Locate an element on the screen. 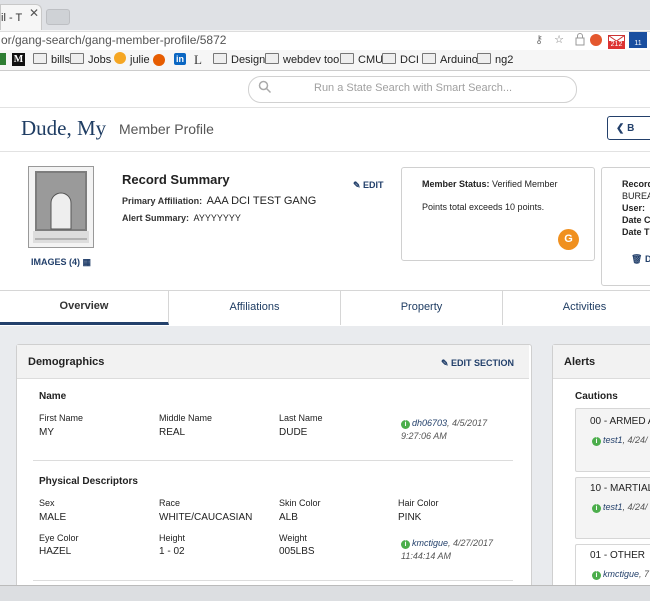 The height and width of the screenshot is (601, 650). edit-summary-button: ✎ EDIT is located at coordinates (368, 185).